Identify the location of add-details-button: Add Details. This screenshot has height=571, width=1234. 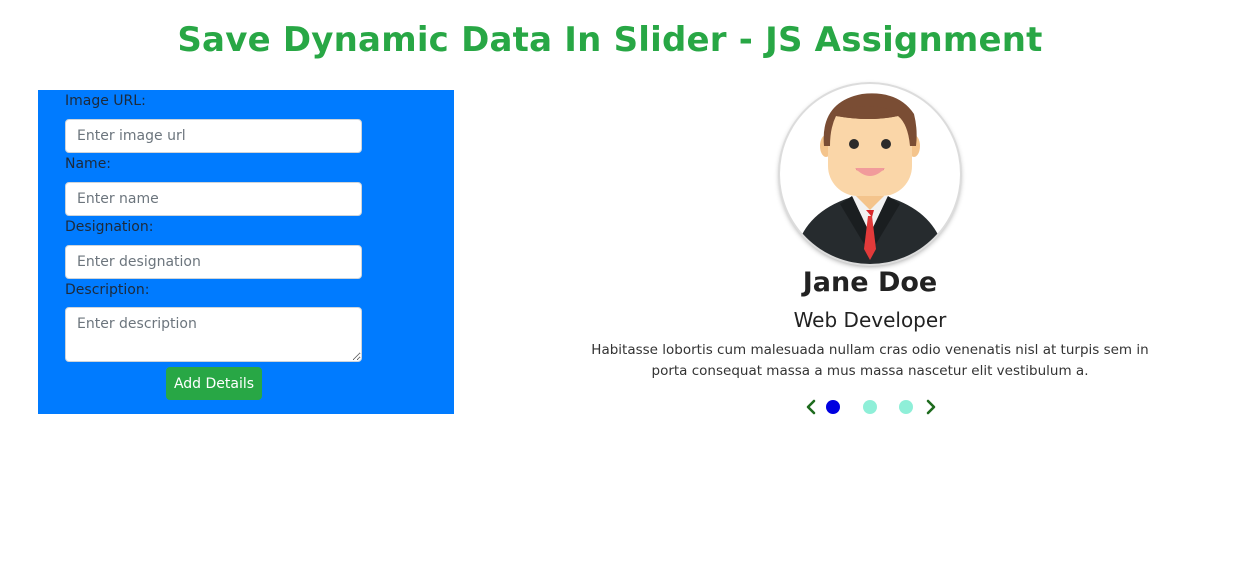
(214, 383).